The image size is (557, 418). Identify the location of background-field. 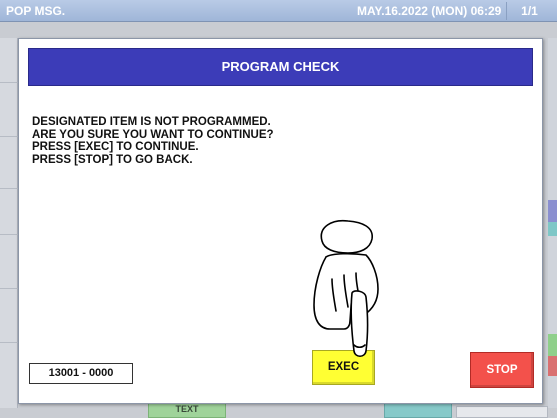
(502, 412).